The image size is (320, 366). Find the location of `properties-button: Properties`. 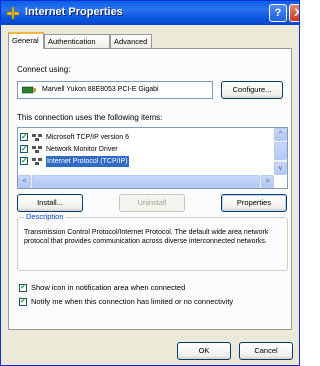

properties-button: Properties is located at coordinates (254, 203).